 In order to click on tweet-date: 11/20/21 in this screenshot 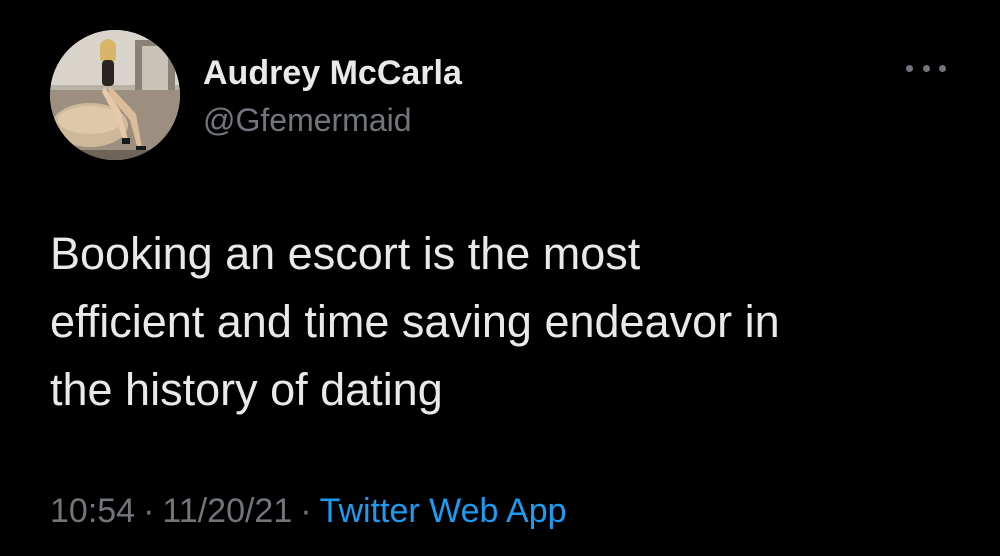, I will do `click(227, 511)`.